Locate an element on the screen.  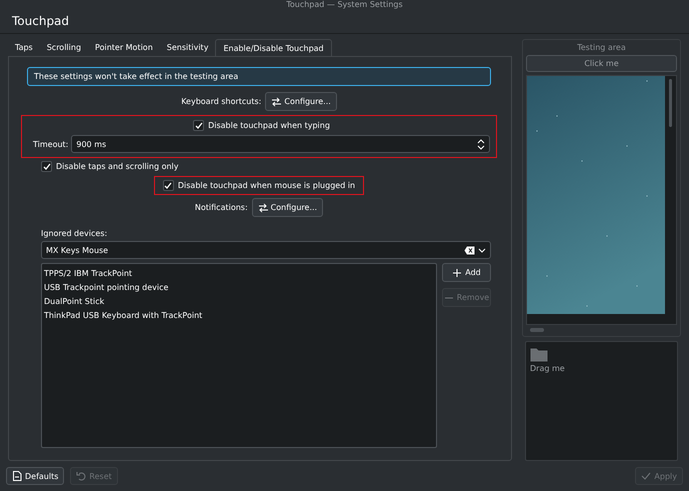
field-label: Keyboard shortcuts: is located at coordinates (221, 101).